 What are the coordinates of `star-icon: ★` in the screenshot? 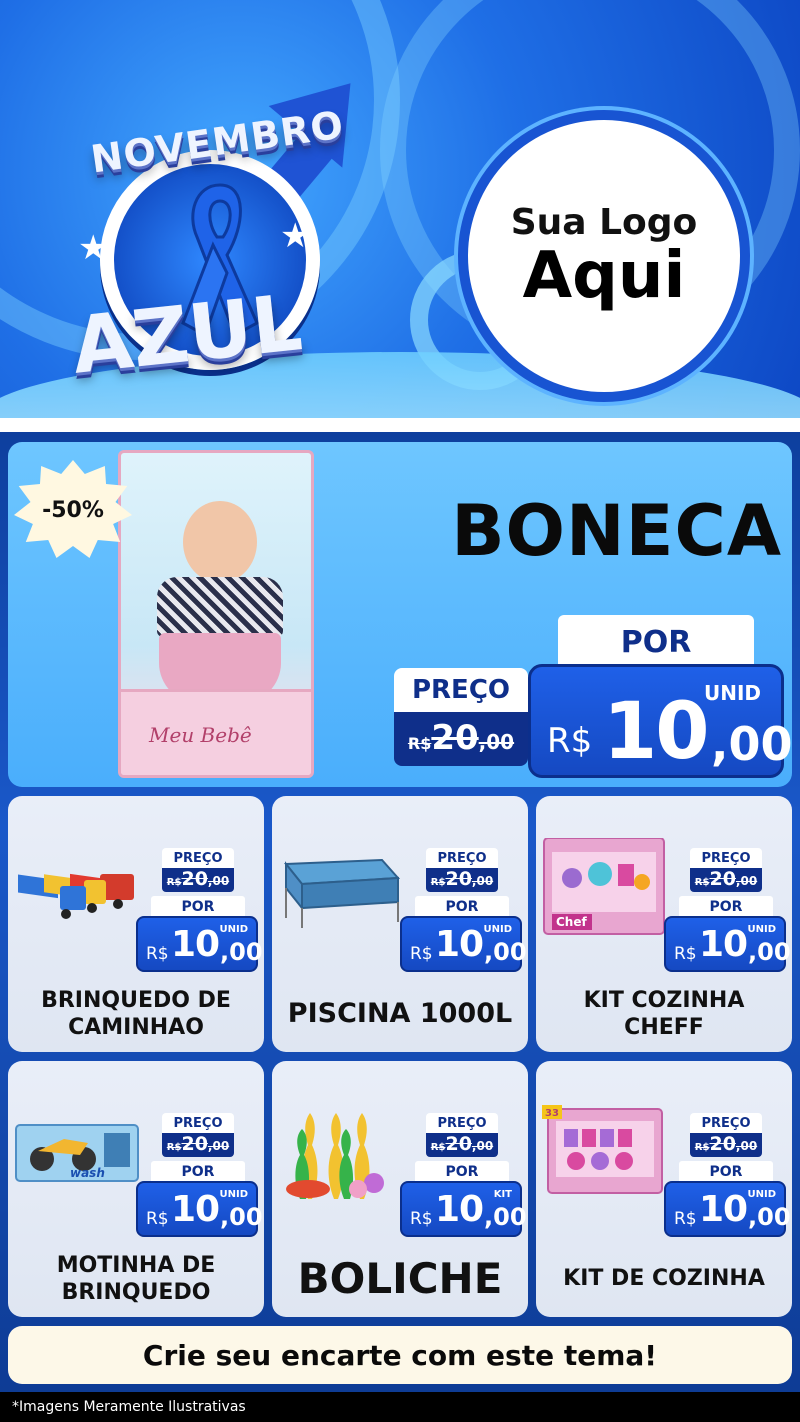 It's located at (295, 236).